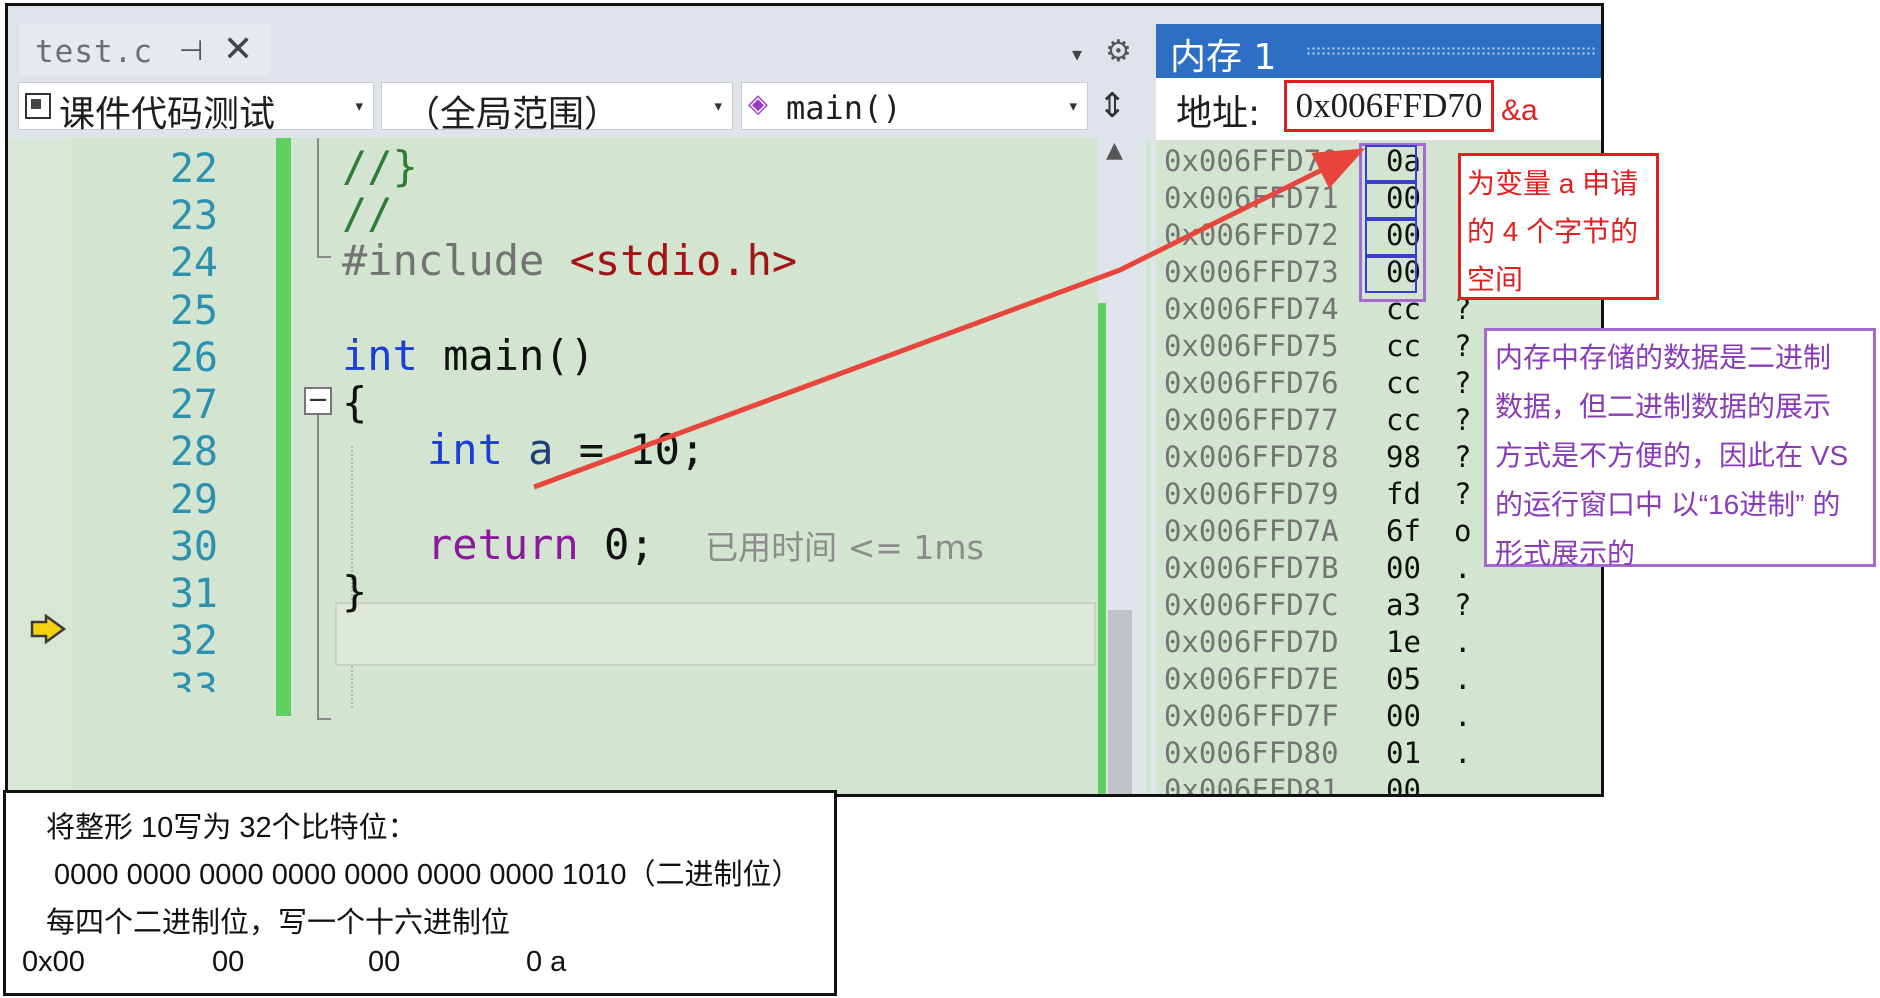 The image size is (1880, 998). I want to click on memory-row: 0x006FFD7F 00., so click(1317, 716).